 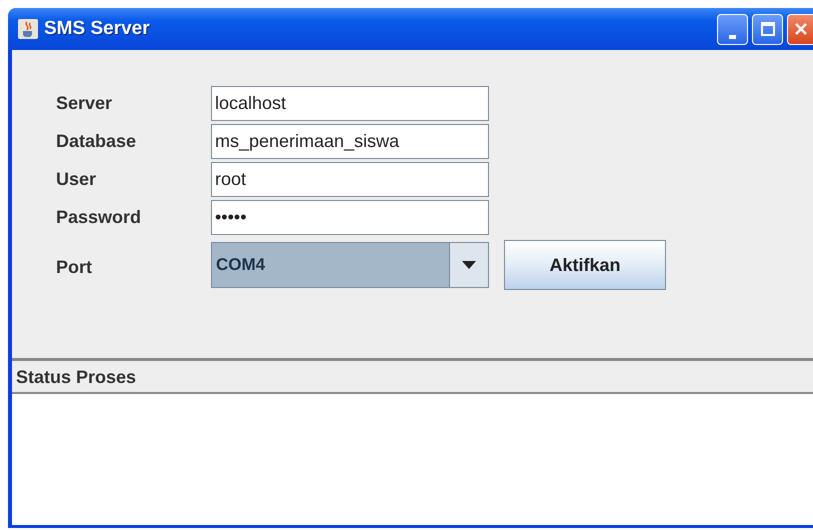 What do you see at coordinates (97, 141) in the screenshot?
I see `field-label: Database` at bounding box center [97, 141].